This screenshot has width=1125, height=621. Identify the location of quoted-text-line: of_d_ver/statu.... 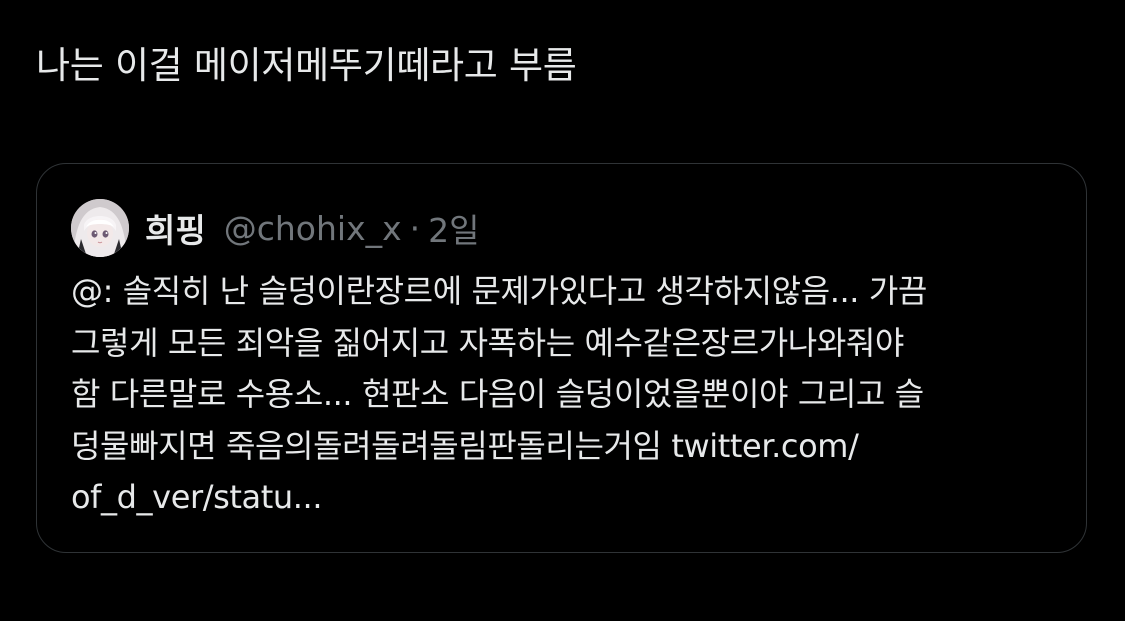
(197, 497).